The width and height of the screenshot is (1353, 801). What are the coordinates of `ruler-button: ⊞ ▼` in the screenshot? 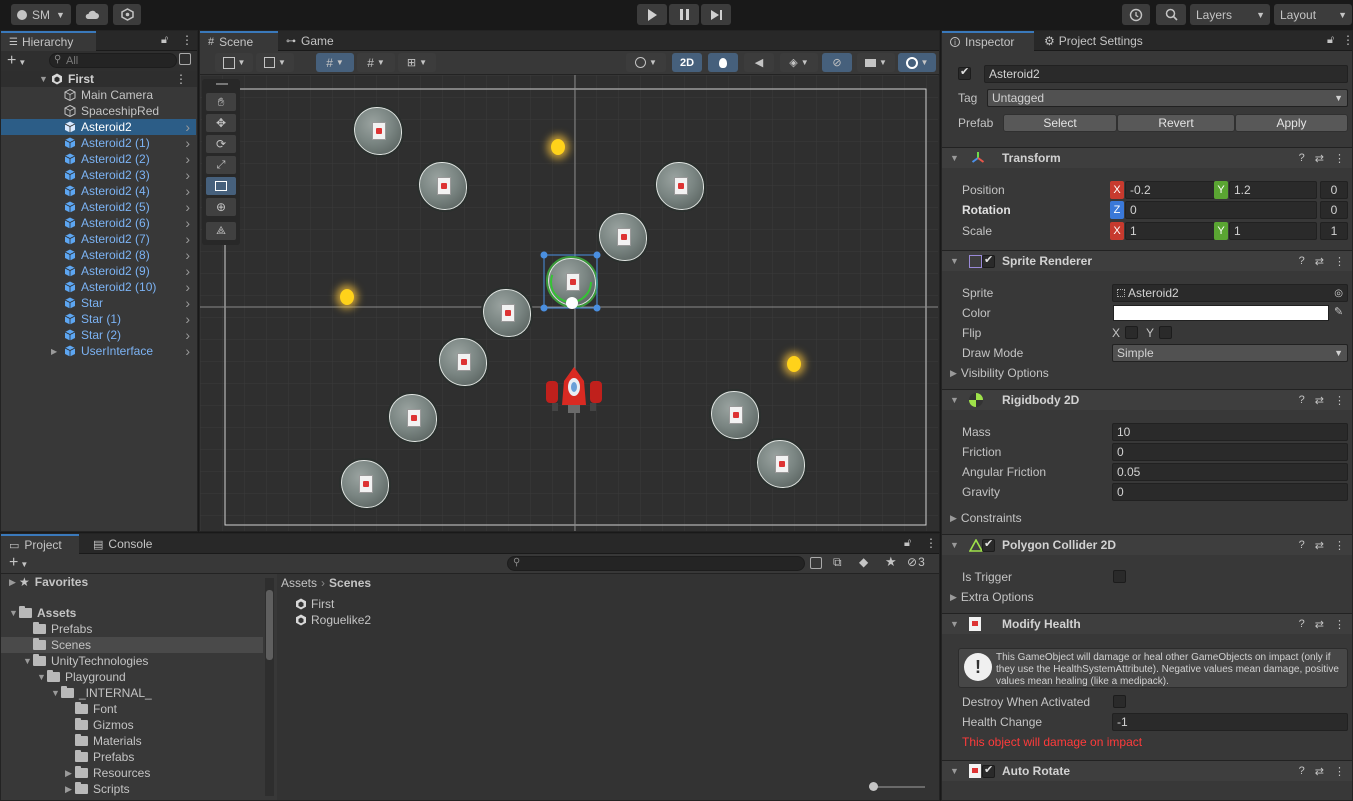 It's located at (417, 62).